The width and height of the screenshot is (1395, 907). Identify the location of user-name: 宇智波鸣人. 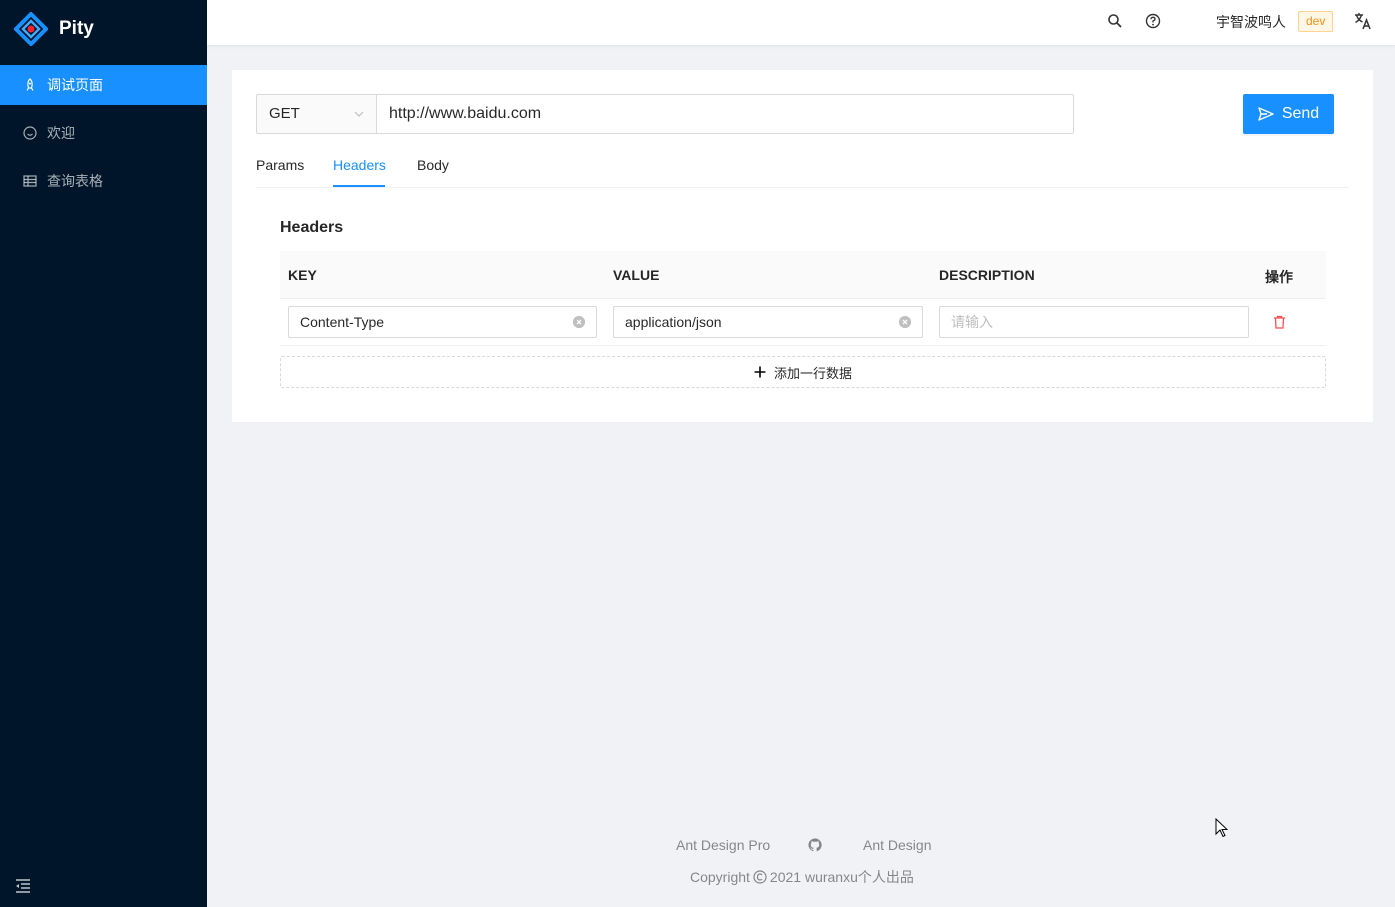
(1251, 22).